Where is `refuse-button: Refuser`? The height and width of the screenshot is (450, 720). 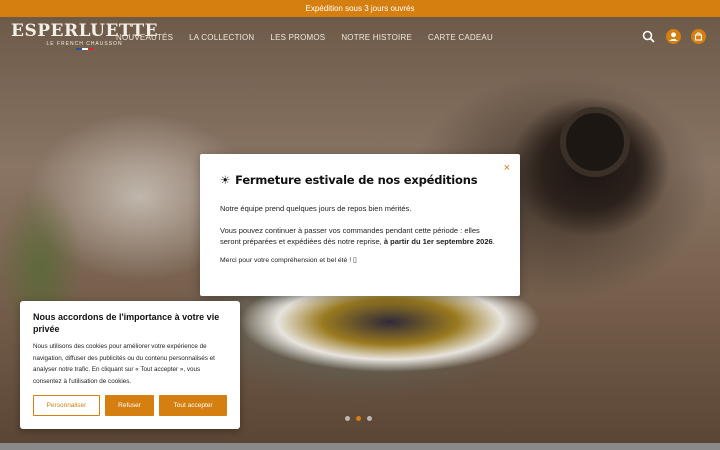 refuse-button: Refuser is located at coordinates (129, 405).